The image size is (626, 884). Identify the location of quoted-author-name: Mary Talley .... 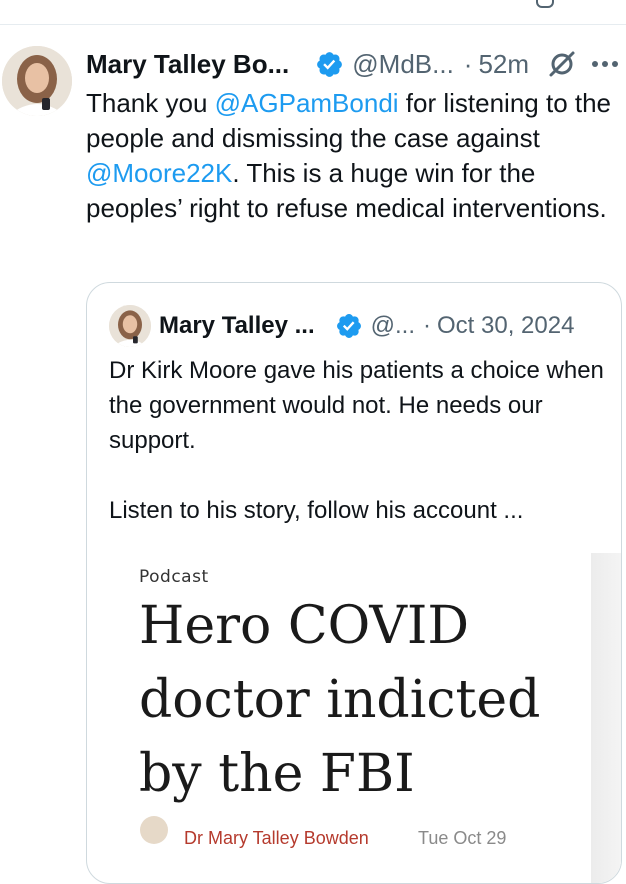
(237, 326).